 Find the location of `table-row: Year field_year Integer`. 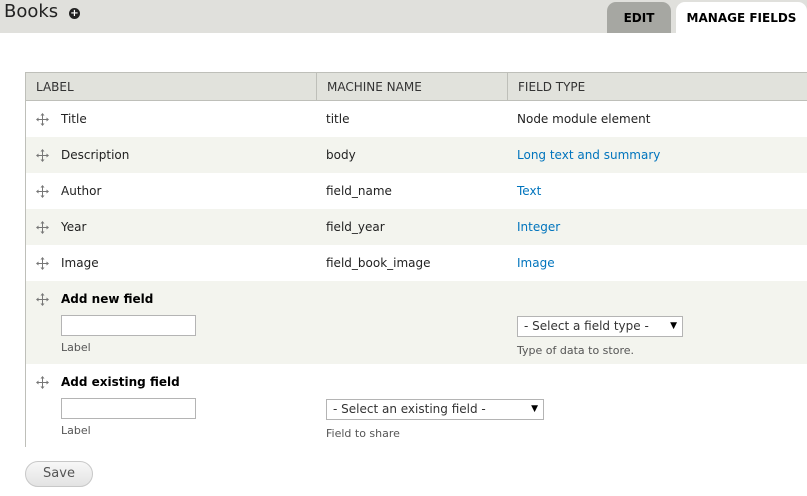

table-row: Year field_year Integer is located at coordinates (416, 227).